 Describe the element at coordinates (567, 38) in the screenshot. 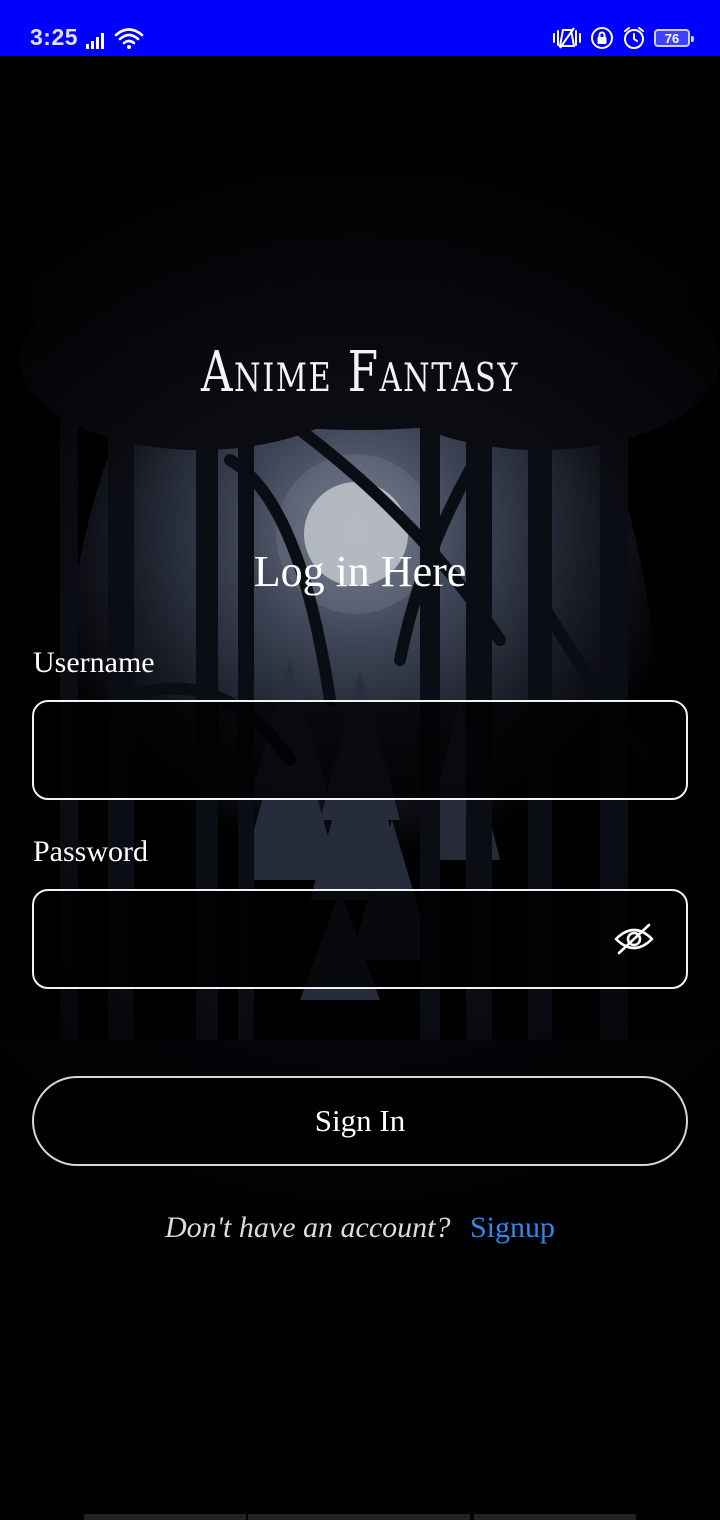

I see `vibrate-icon` at that location.